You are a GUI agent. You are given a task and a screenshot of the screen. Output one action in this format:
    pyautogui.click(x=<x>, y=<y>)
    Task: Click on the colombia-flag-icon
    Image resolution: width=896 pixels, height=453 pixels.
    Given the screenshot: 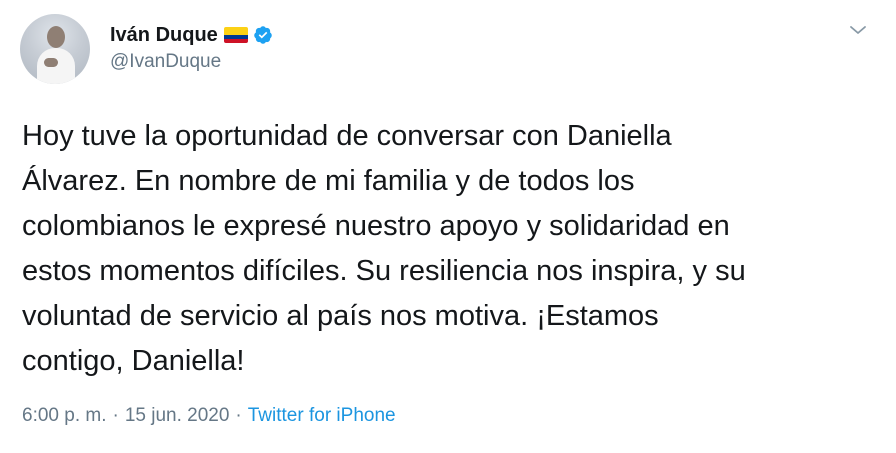 What is the action you would take?
    pyautogui.click(x=235, y=35)
    